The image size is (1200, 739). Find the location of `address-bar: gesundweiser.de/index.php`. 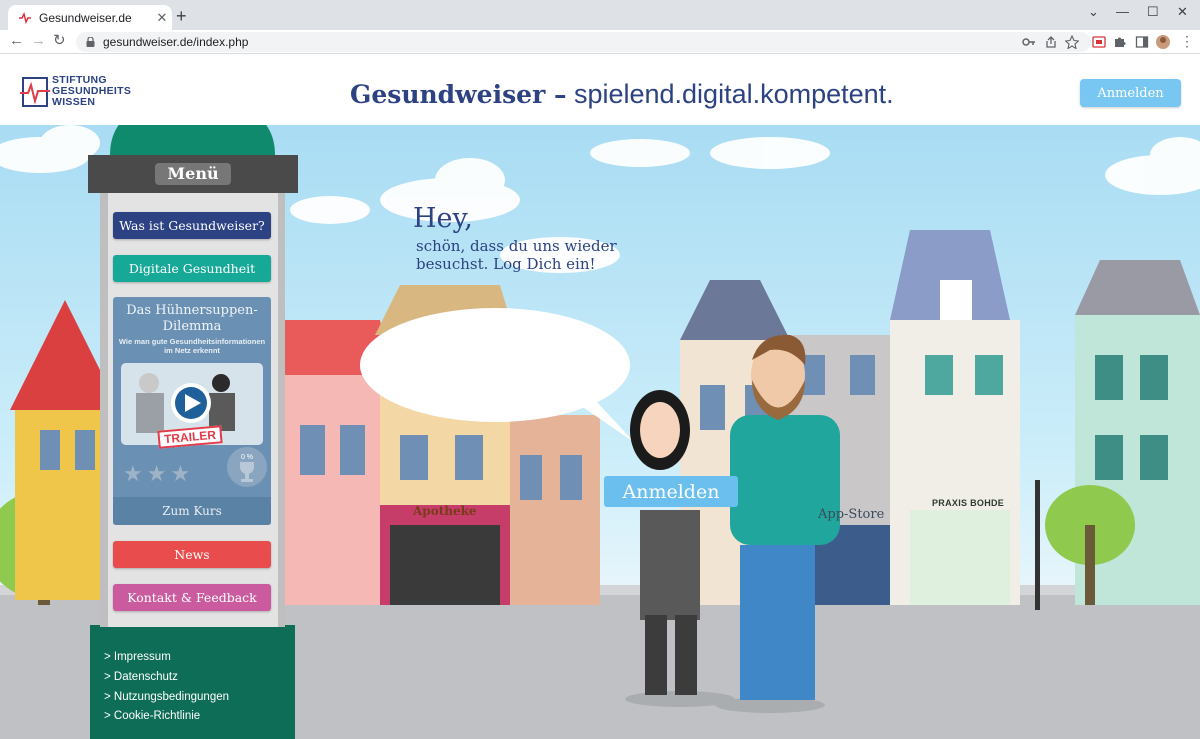

address-bar: gesundweiser.de/index.php is located at coordinates (583, 42).